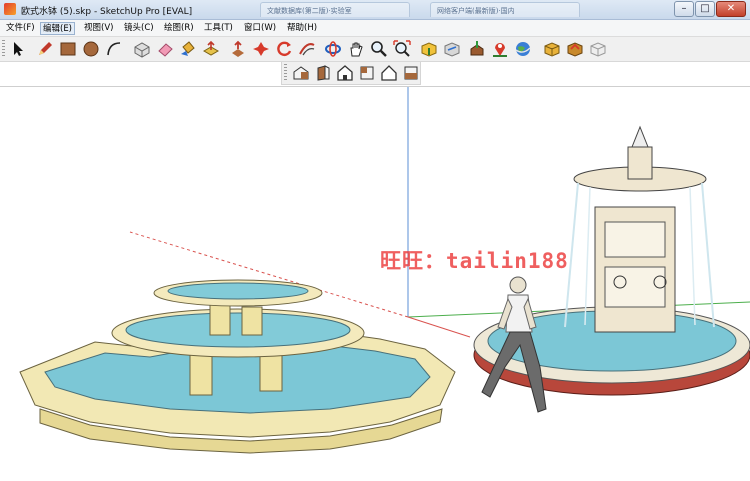  Describe the element at coordinates (165, 49) in the screenshot. I see `eraser-tool-icon` at that location.